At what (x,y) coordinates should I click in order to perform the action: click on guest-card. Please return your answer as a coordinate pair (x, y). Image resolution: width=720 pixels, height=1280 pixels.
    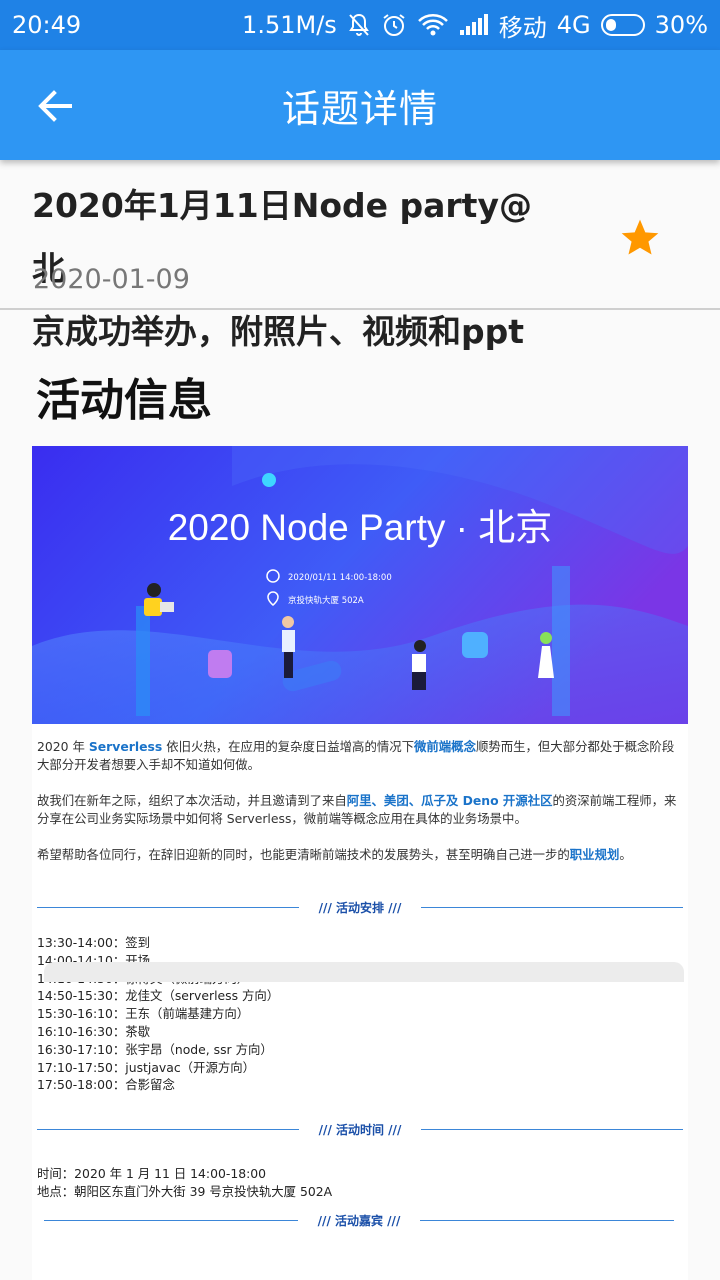
    Looking at the image, I should click on (364, 972).